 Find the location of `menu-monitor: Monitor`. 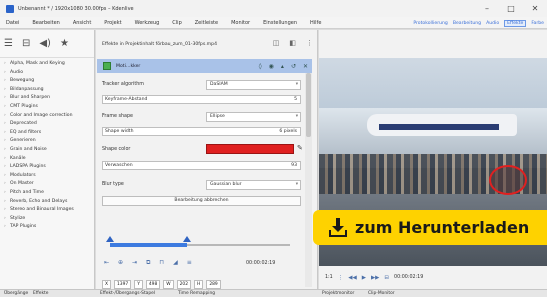

menu-monitor: Monitor is located at coordinates (240, 23).